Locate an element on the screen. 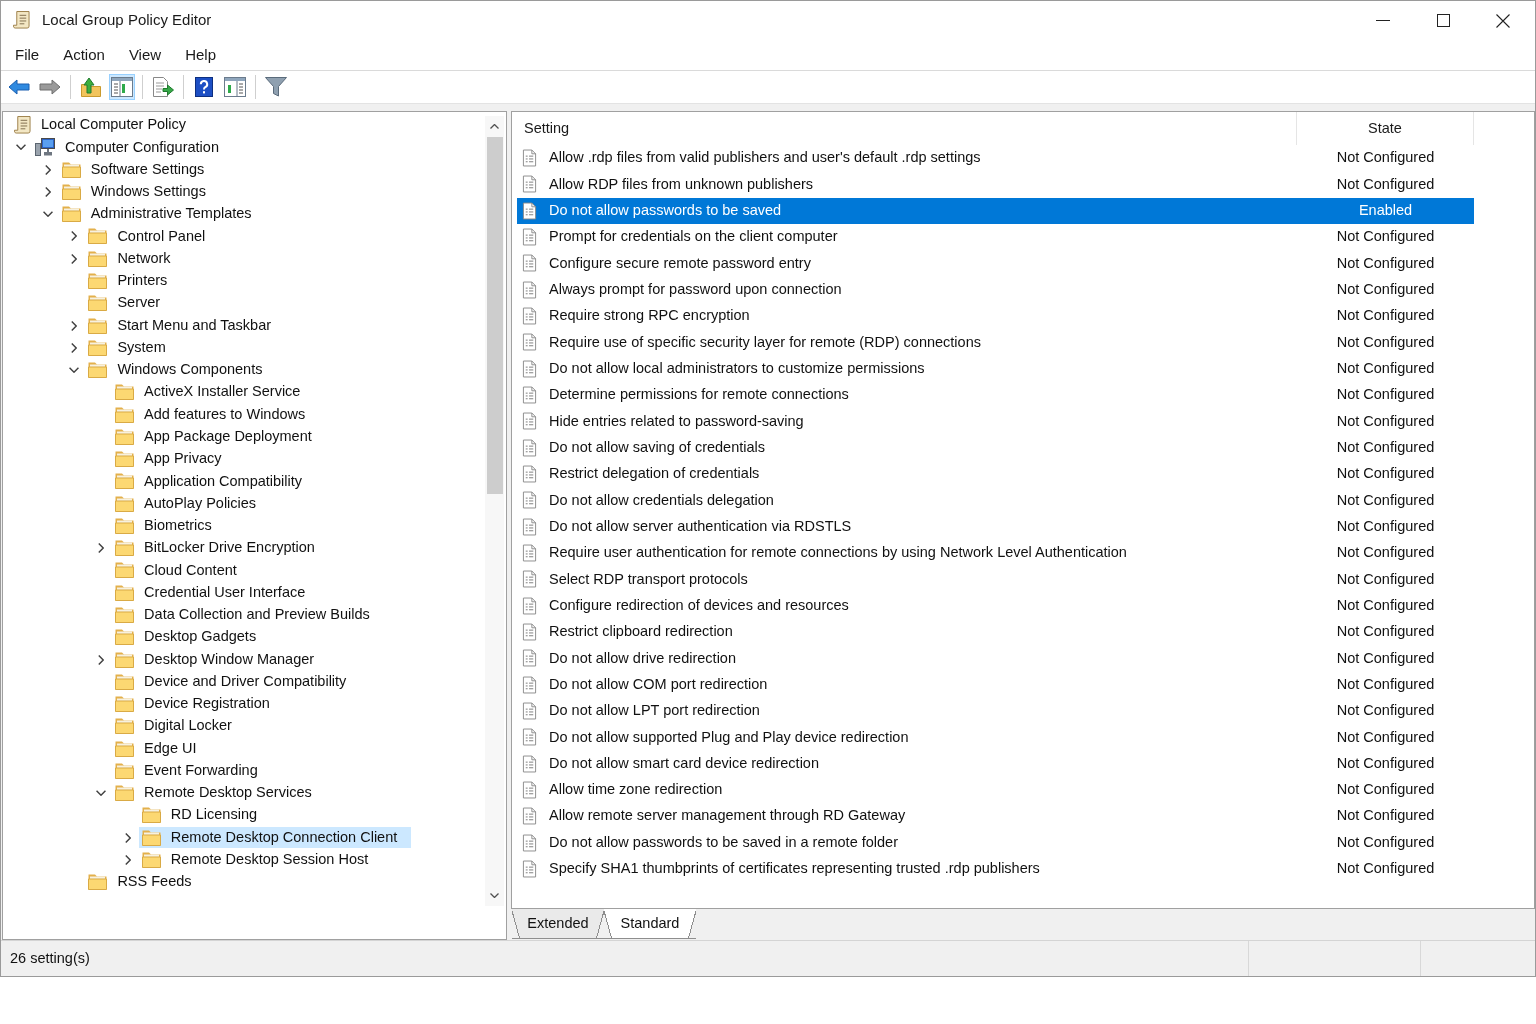 The image size is (1536, 1024). table-row: Select RDP transport protocols Not Configured is located at coordinates (995, 579).